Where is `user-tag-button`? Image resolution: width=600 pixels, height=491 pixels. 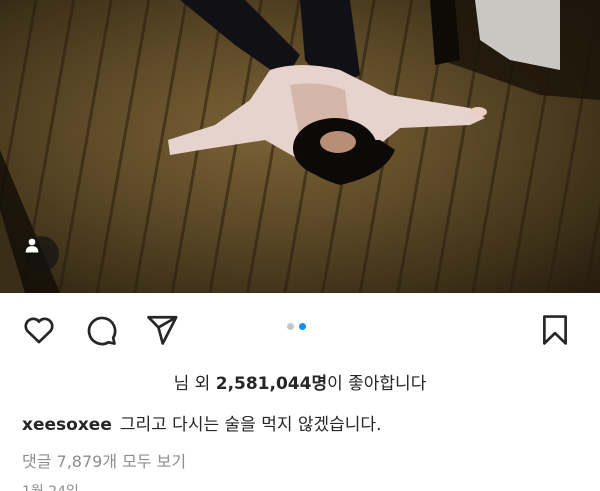 user-tag-button is located at coordinates (41, 254).